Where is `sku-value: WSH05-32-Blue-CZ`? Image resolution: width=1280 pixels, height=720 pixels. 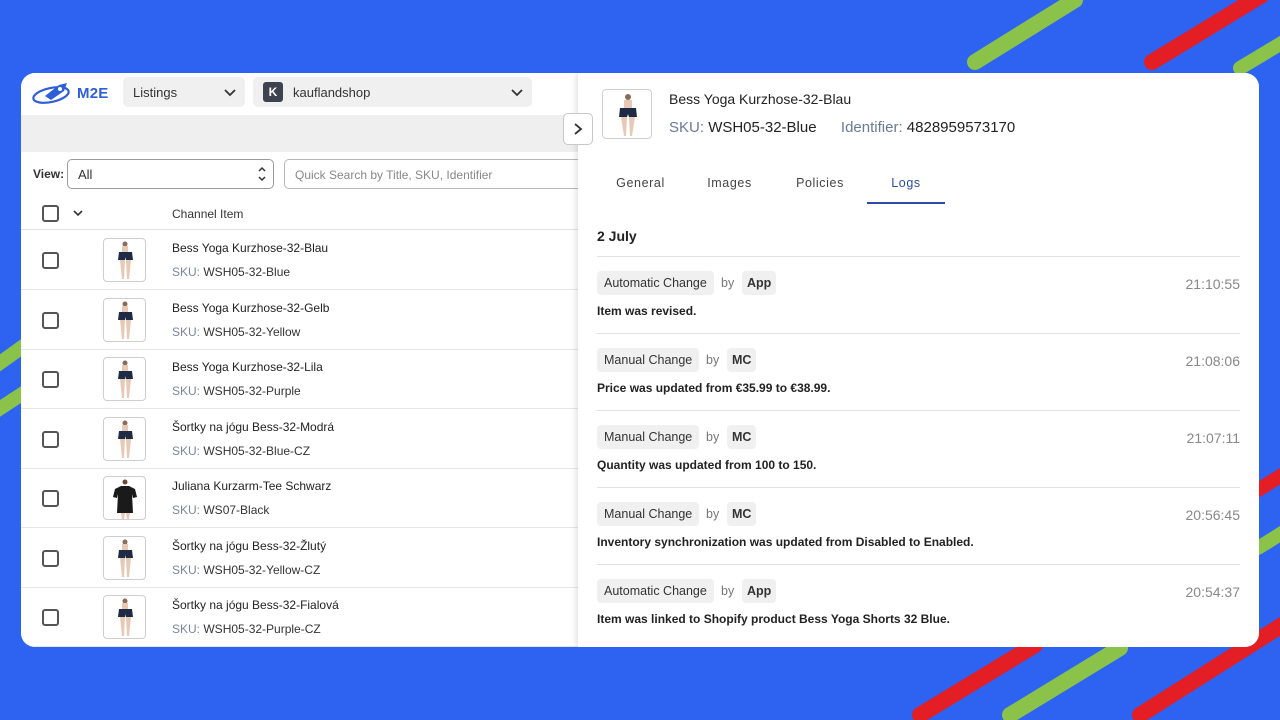 sku-value: WSH05-32-Blue-CZ is located at coordinates (257, 450).